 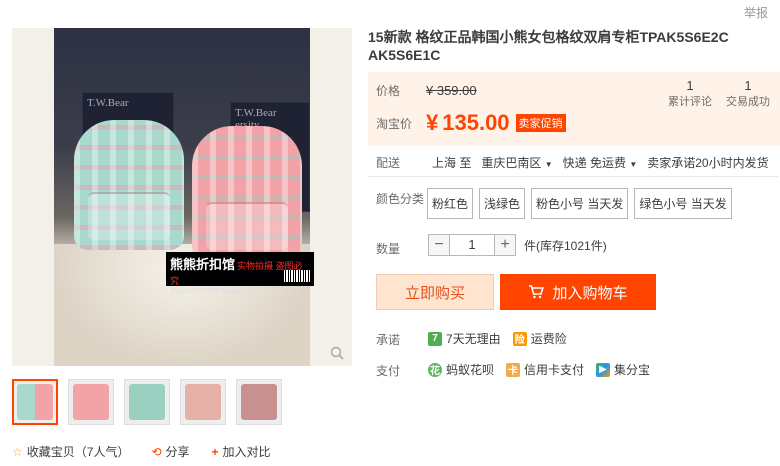 What do you see at coordinates (464, 338) in the screenshot?
I see `promise-7day: 7 7天无理由` at bounding box center [464, 338].